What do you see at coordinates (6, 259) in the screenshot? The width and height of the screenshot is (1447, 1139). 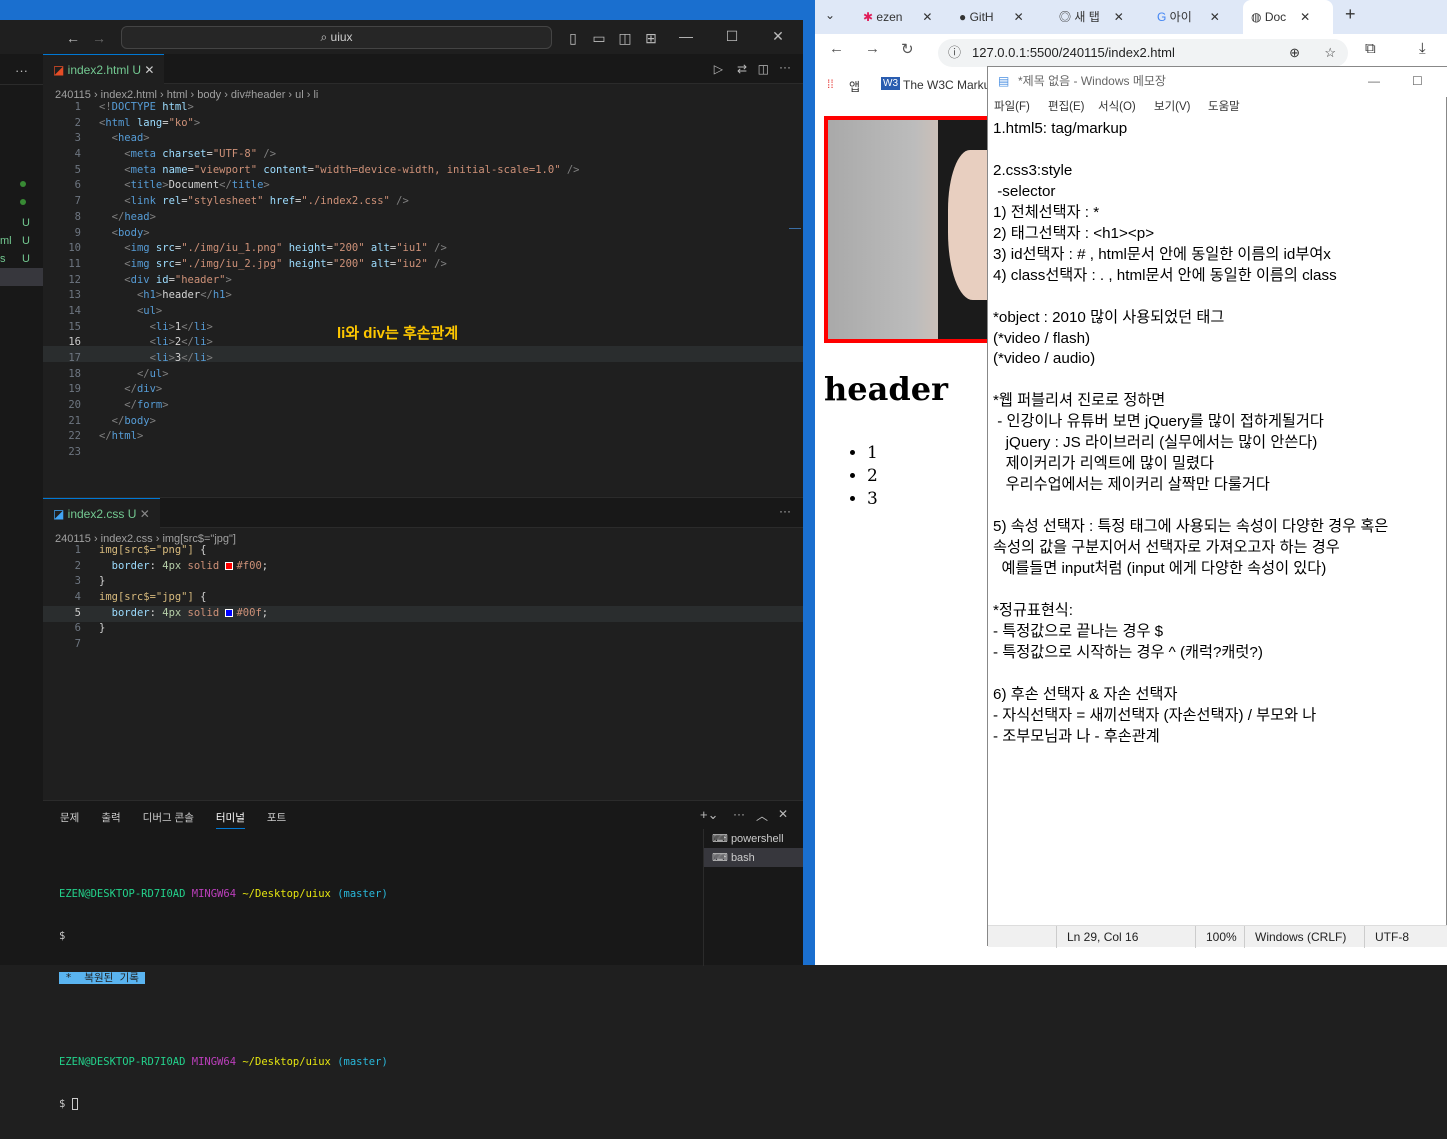 I see `sidebar-file-name: s` at bounding box center [6, 259].